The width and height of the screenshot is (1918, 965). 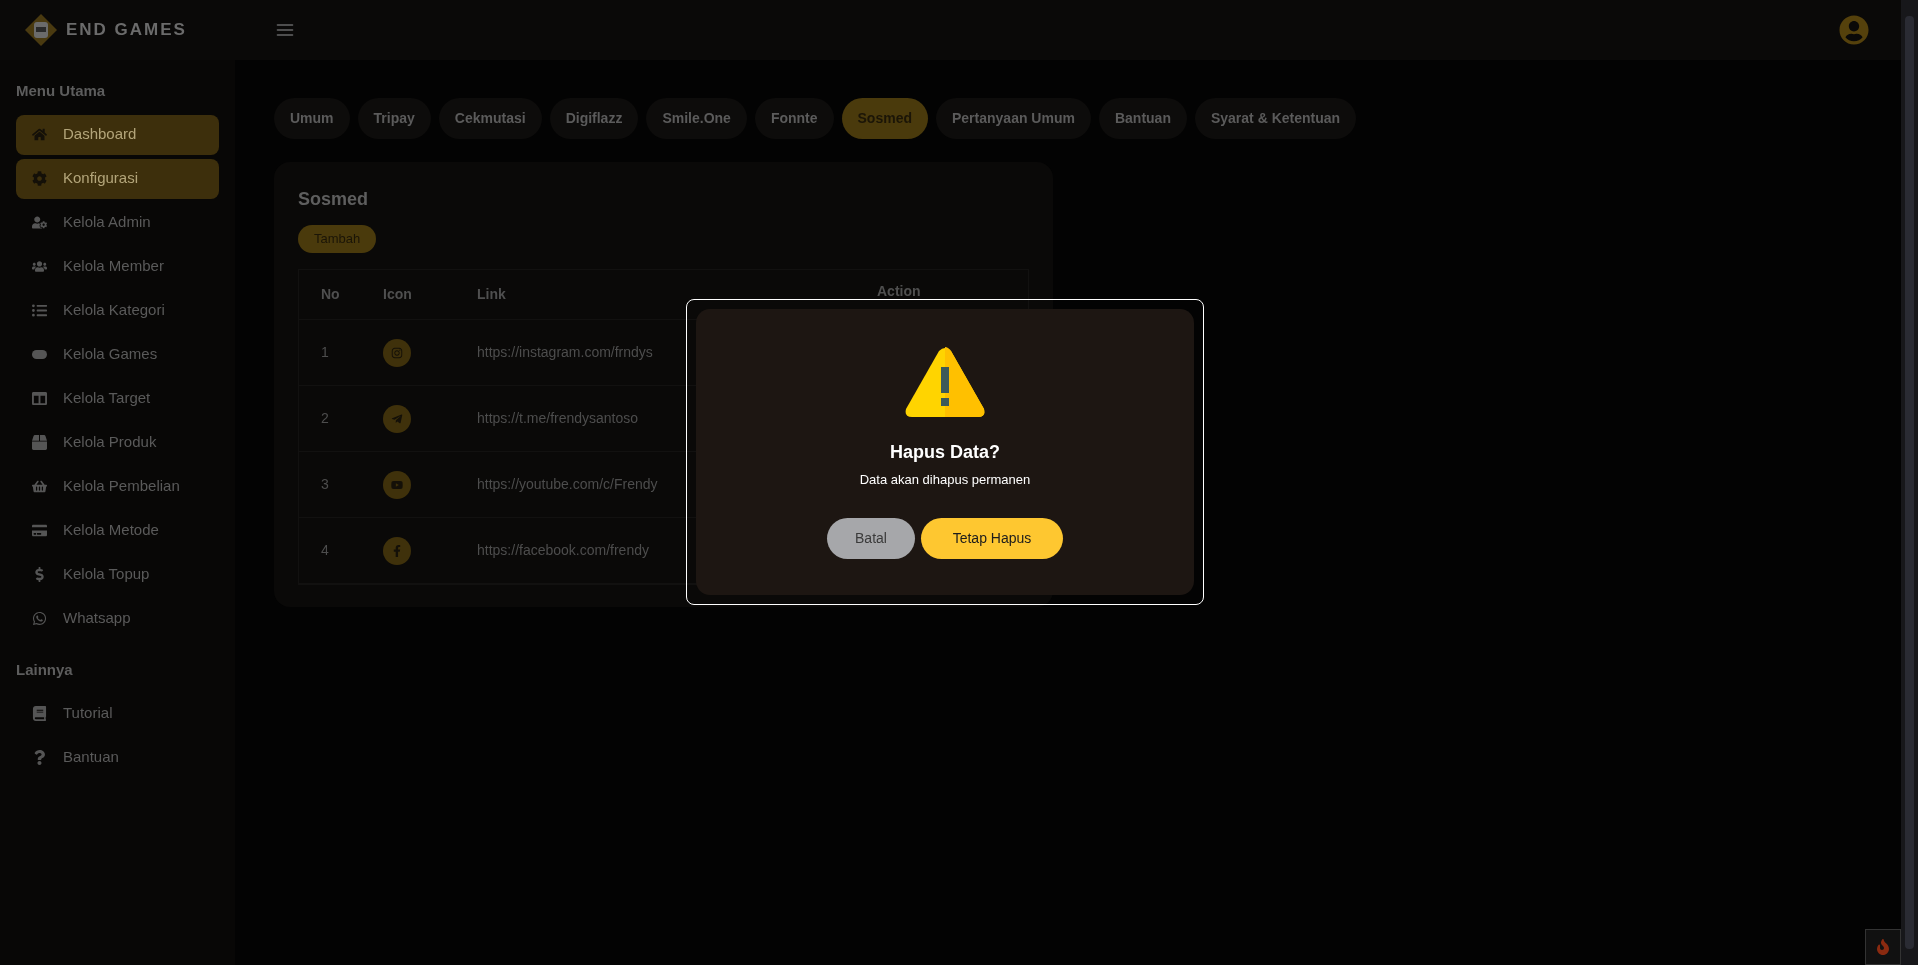 I want to click on logo-icon, so click(x=41, y=30).